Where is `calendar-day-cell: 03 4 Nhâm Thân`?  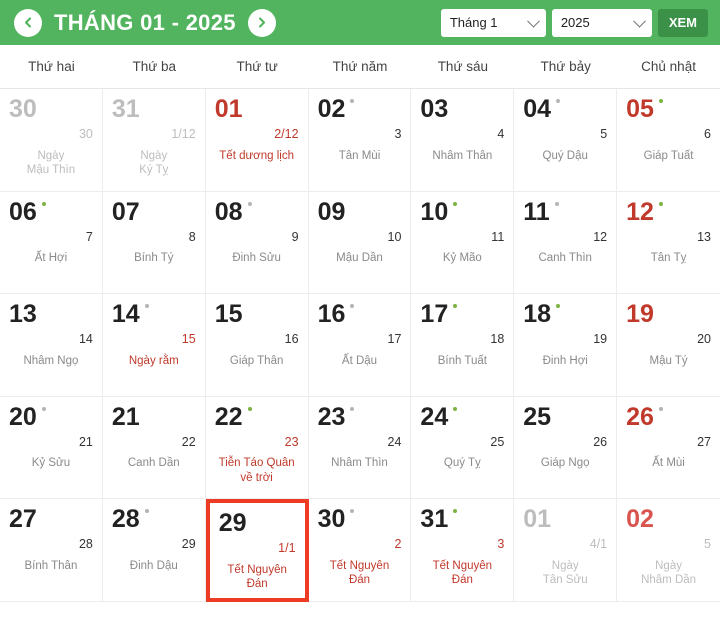 calendar-day-cell: 03 4 Nhâm Thân is located at coordinates (463, 140).